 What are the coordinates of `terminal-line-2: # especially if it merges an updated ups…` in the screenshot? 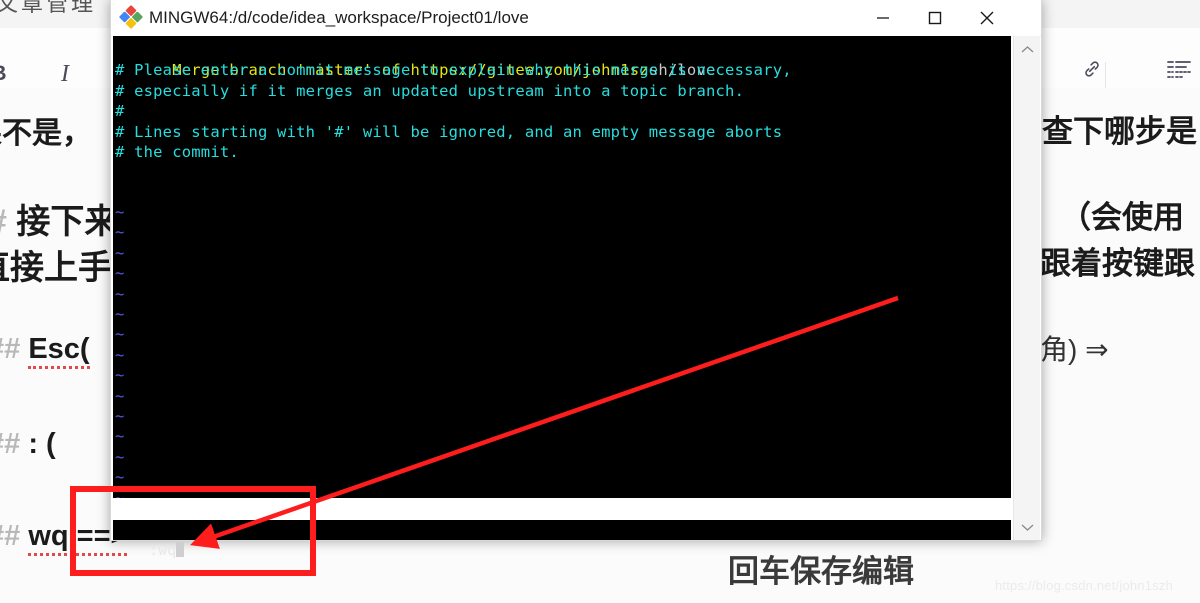 It's located at (430, 90).